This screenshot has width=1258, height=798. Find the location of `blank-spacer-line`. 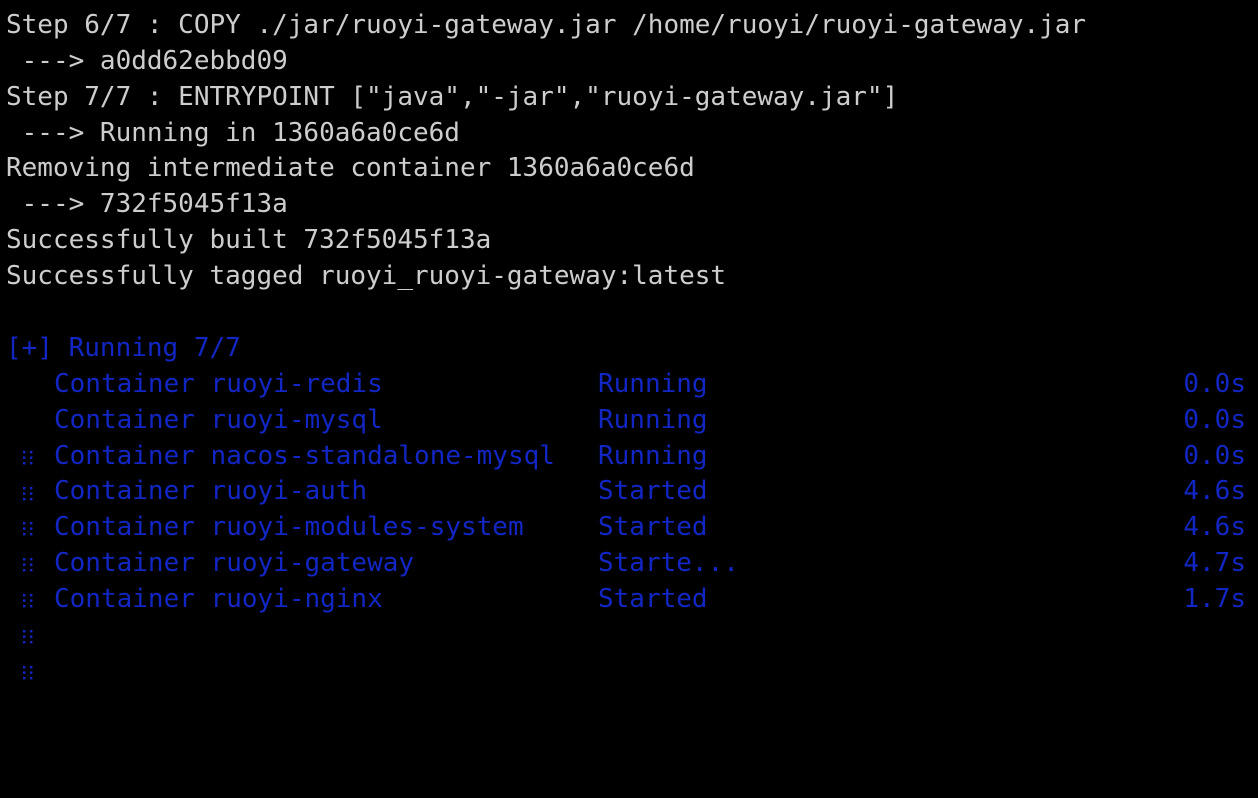

blank-spacer-line is located at coordinates (629, 313).